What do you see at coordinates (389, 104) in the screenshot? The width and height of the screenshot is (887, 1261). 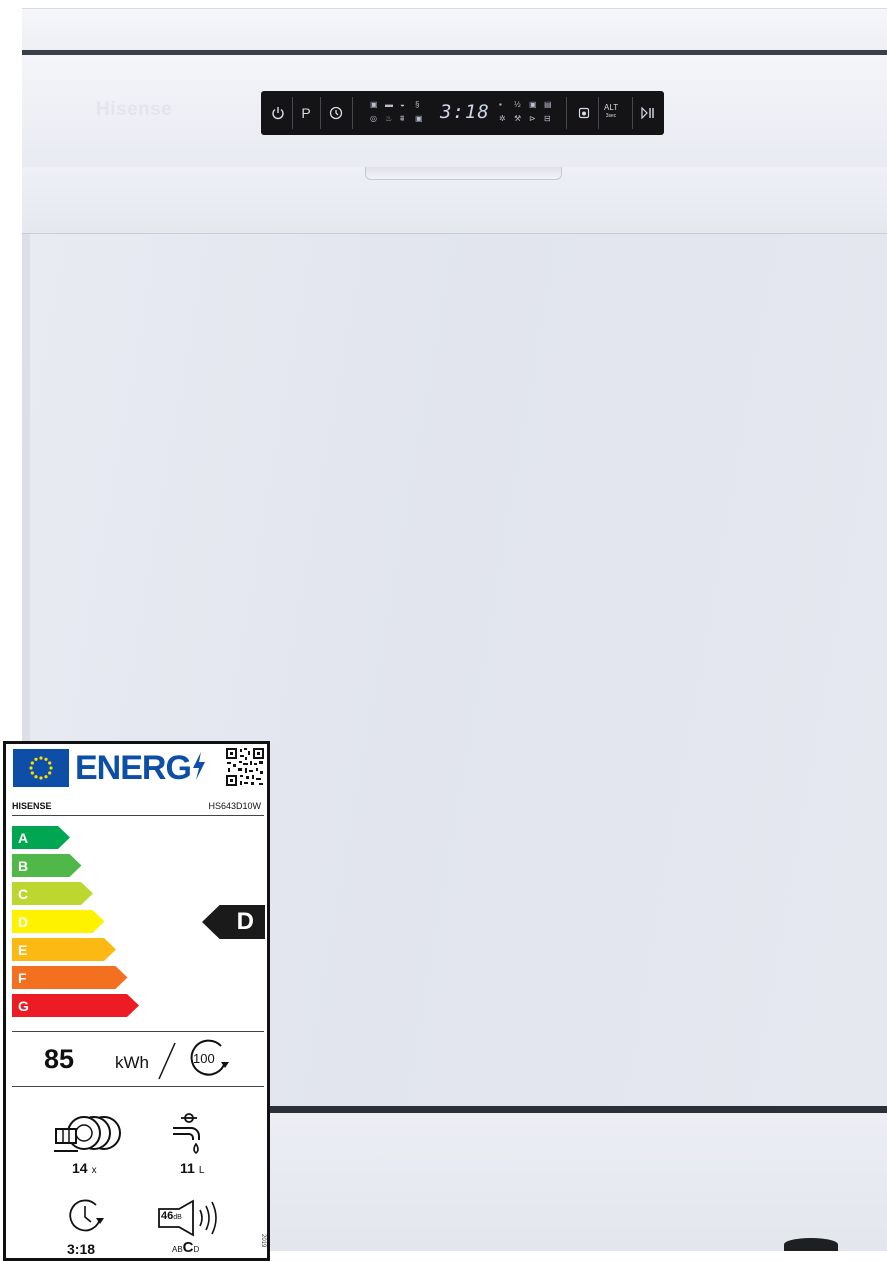 I see `program-icon-eco: ▬` at bounding box center [389, 104].